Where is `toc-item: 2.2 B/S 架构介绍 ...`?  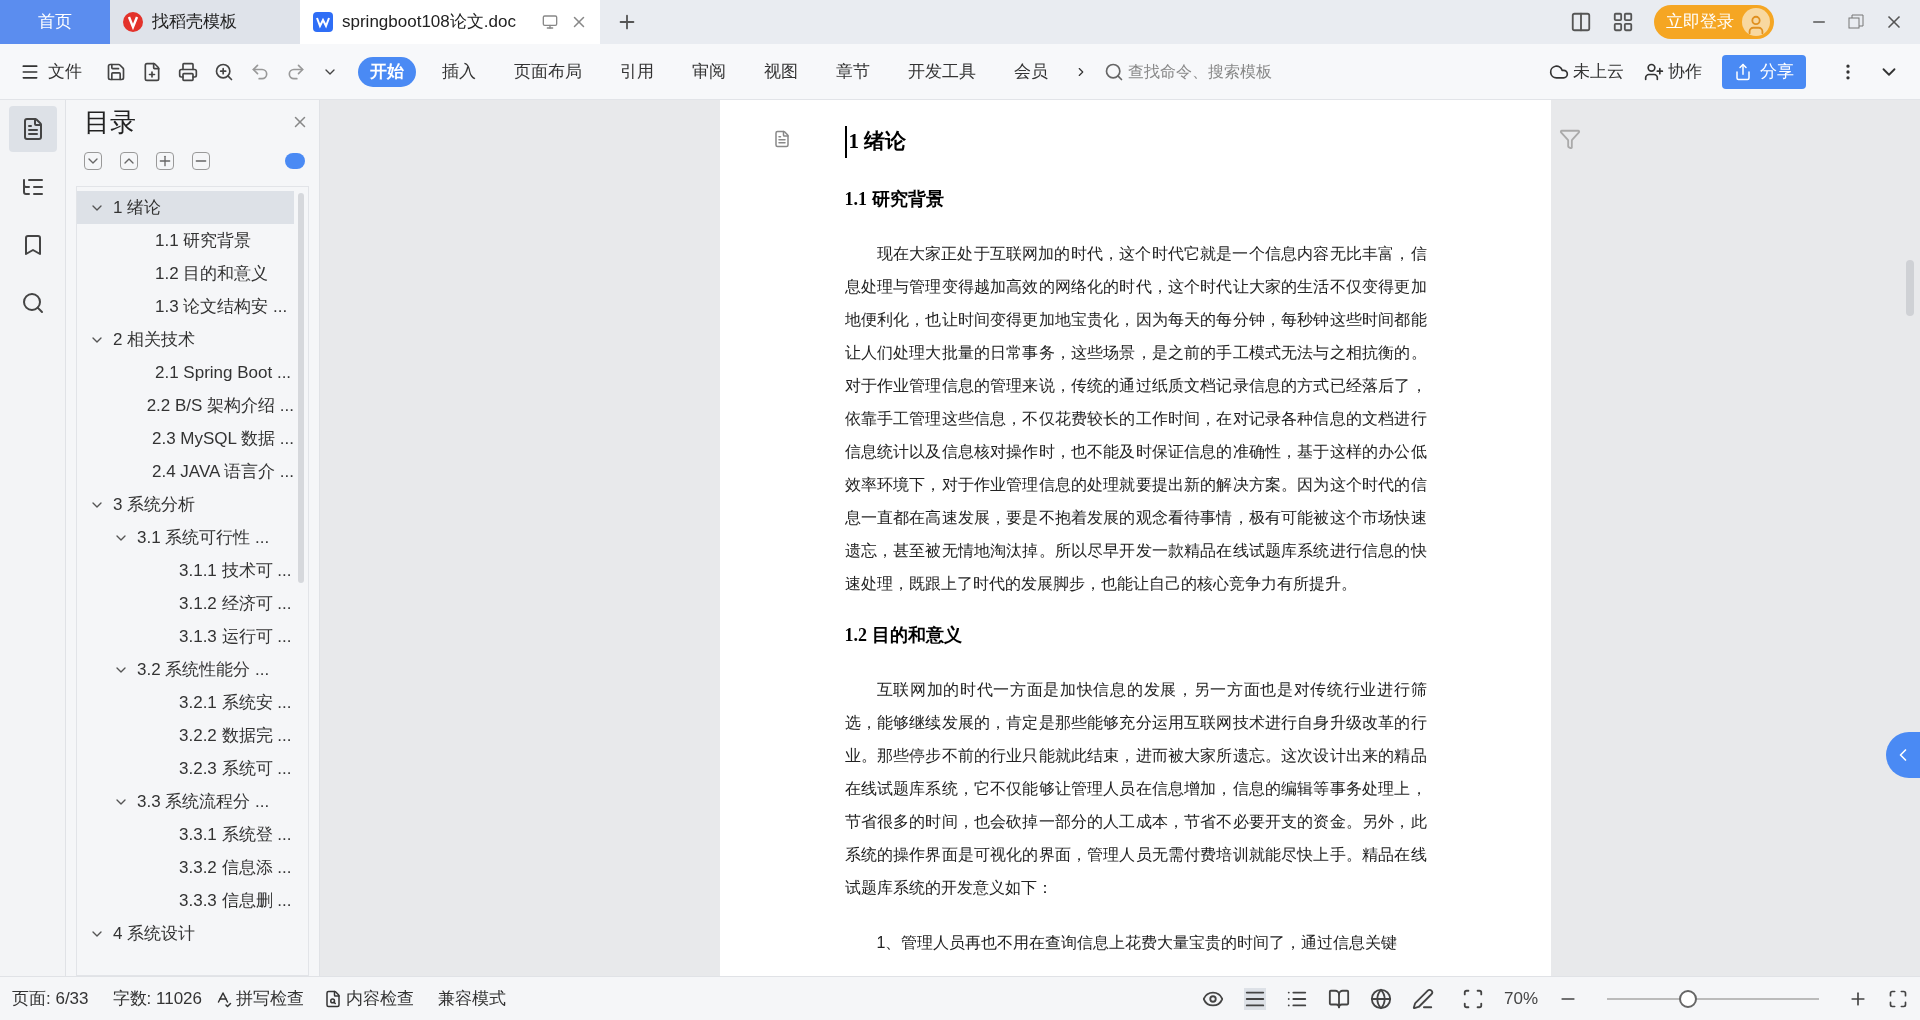 toc-item: 2.2 B/S 架构介绍 ... is located at coordinates (185, 405).